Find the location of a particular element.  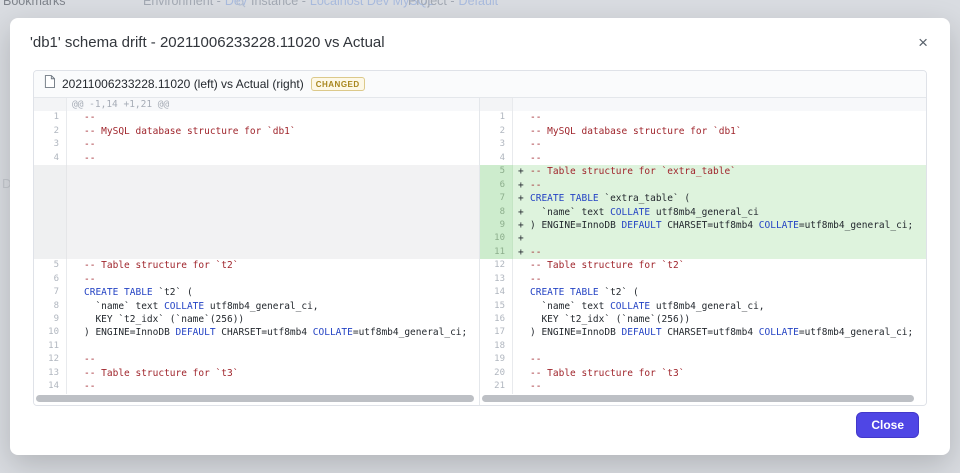

diff-row: 11 + -- is located at coordinates (703, 252).